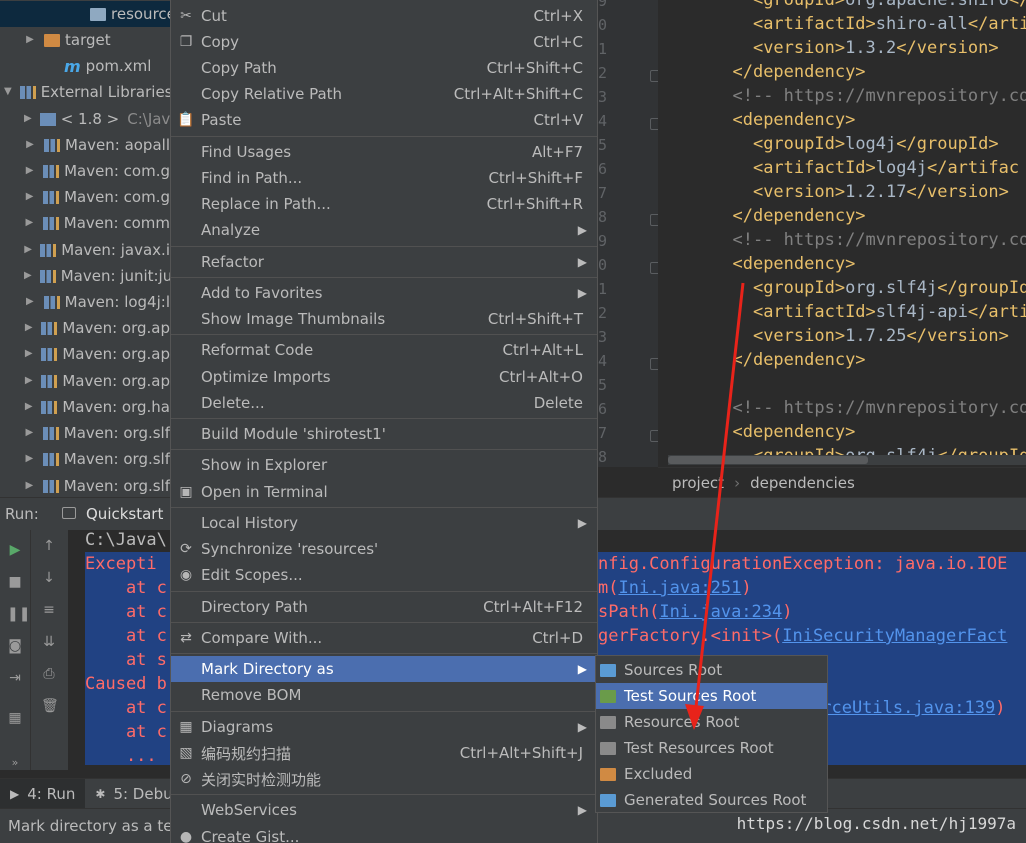 This screenshot has height=843, width=1026. Describe the element at coordinates (384, 669) in the screenshot. I see `menu-item-mark-directory-as: Mark Directory as ▶` at that location.